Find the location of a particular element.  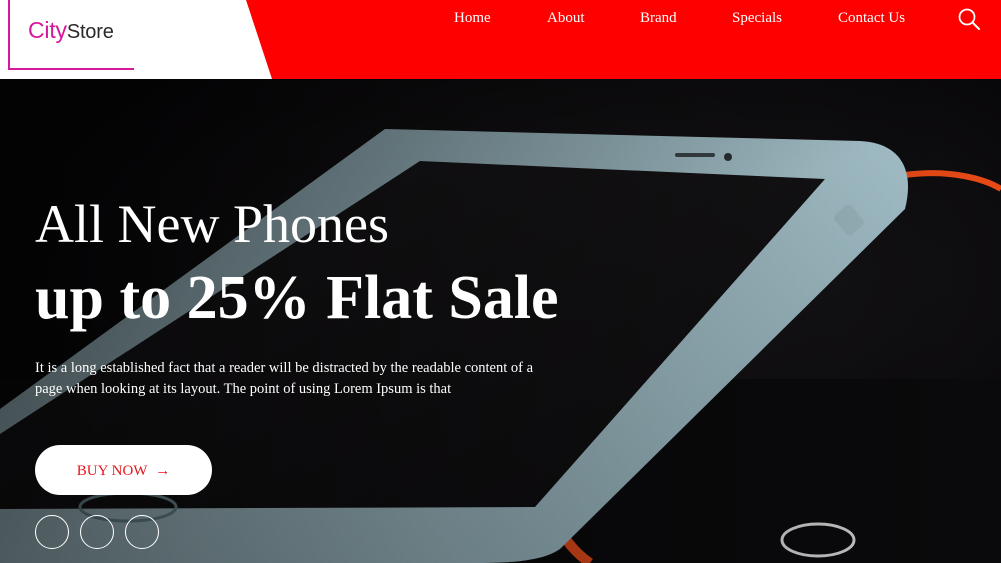

buy-now-button: BUY NOW → is located at coordinates (123, 470).